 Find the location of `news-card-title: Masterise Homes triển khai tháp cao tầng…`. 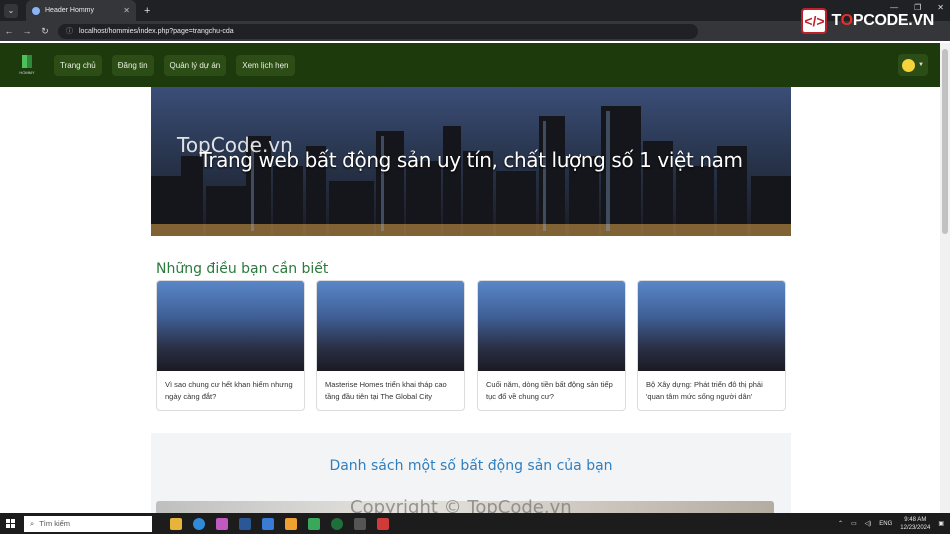

news-card-title: Masterise Homes triển khai tháp cao tầng… is located at coordinates (390, 387).